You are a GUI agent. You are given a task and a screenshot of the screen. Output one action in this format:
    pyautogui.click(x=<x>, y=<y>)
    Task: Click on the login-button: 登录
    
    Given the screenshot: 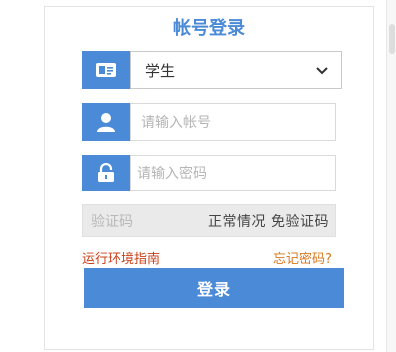 What is the action you would take?
    pyautogui.click(x=214, y=288)
    